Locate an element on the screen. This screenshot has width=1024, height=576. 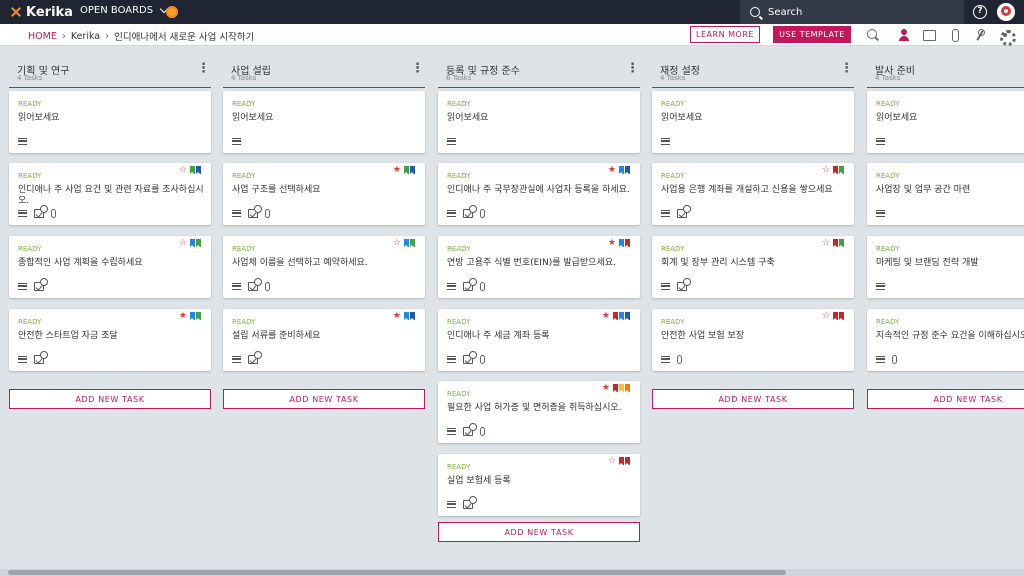
task-card: READY 실업 보험세 등록 ☆ is located at coordinates (539, 485).